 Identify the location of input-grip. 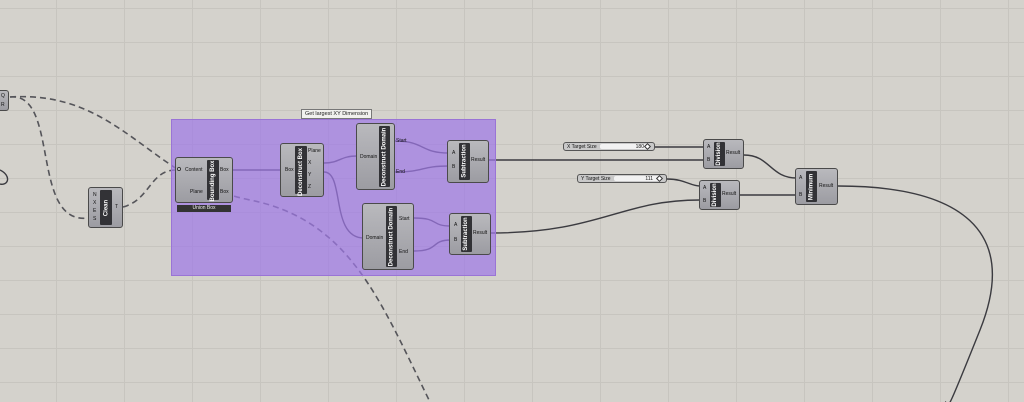
(179, 169).